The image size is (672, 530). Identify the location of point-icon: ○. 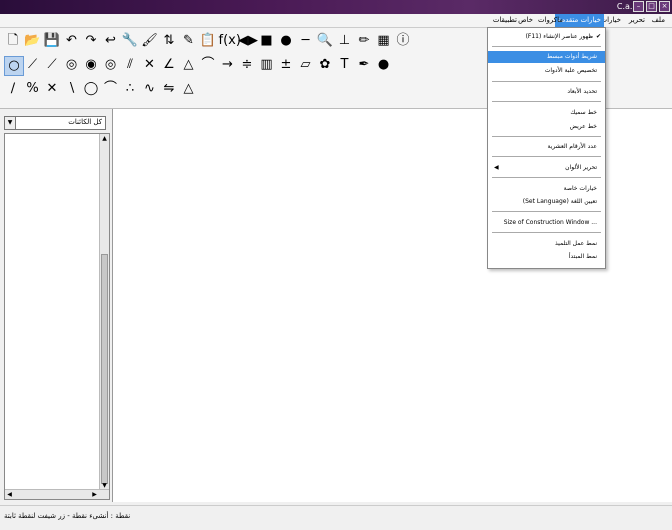
(14, 66).